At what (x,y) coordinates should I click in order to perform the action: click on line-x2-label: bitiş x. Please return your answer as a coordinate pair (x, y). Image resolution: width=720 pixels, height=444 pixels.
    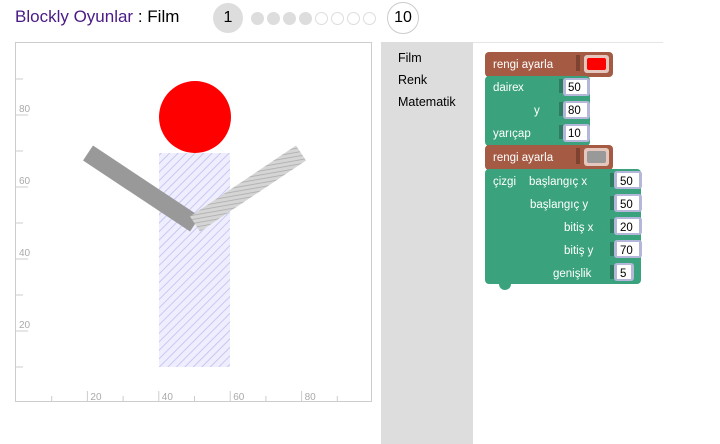
    Looking at the image, I should click on (579, 228).